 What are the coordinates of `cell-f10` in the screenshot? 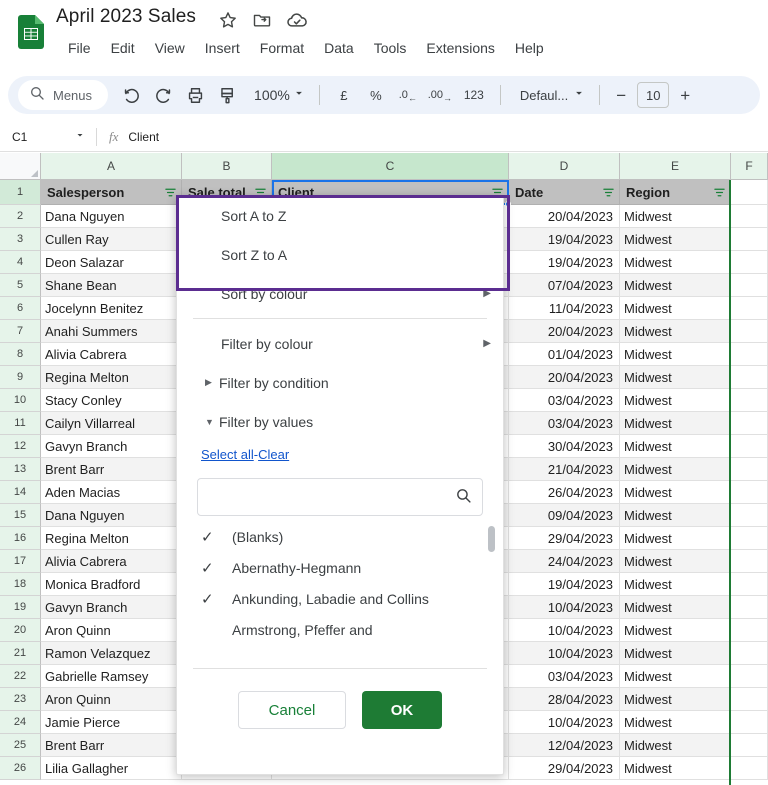 It's located at (749, 400).